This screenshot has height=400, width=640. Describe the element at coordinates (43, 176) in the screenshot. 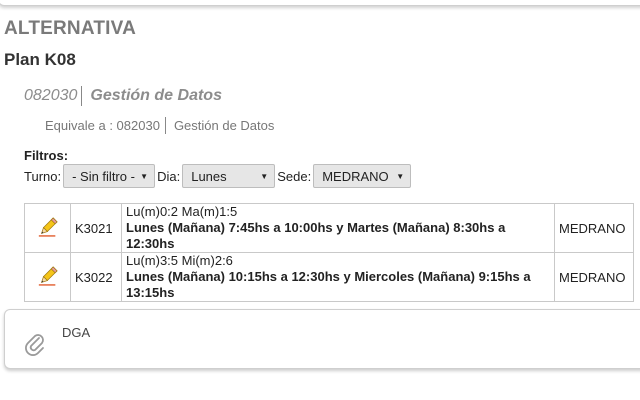

I see `turno-label: Turno:` at that location.